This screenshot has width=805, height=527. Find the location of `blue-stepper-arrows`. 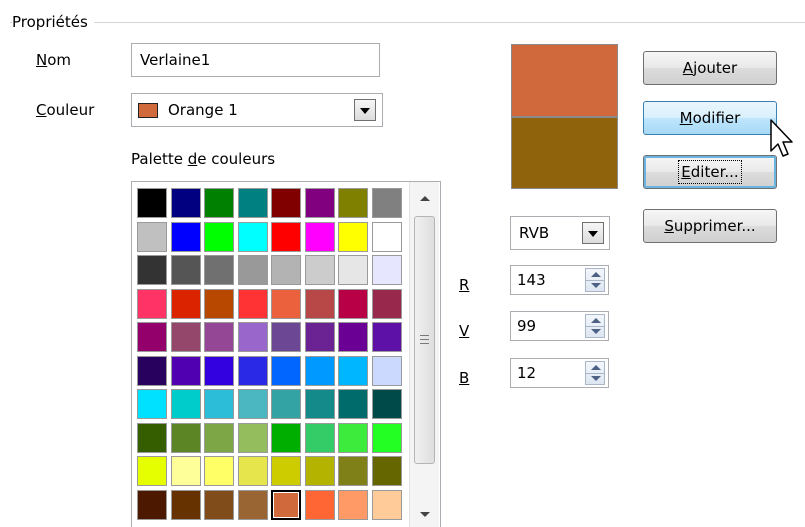

blue-stepper-arrows is located at coordinates (595, 373).